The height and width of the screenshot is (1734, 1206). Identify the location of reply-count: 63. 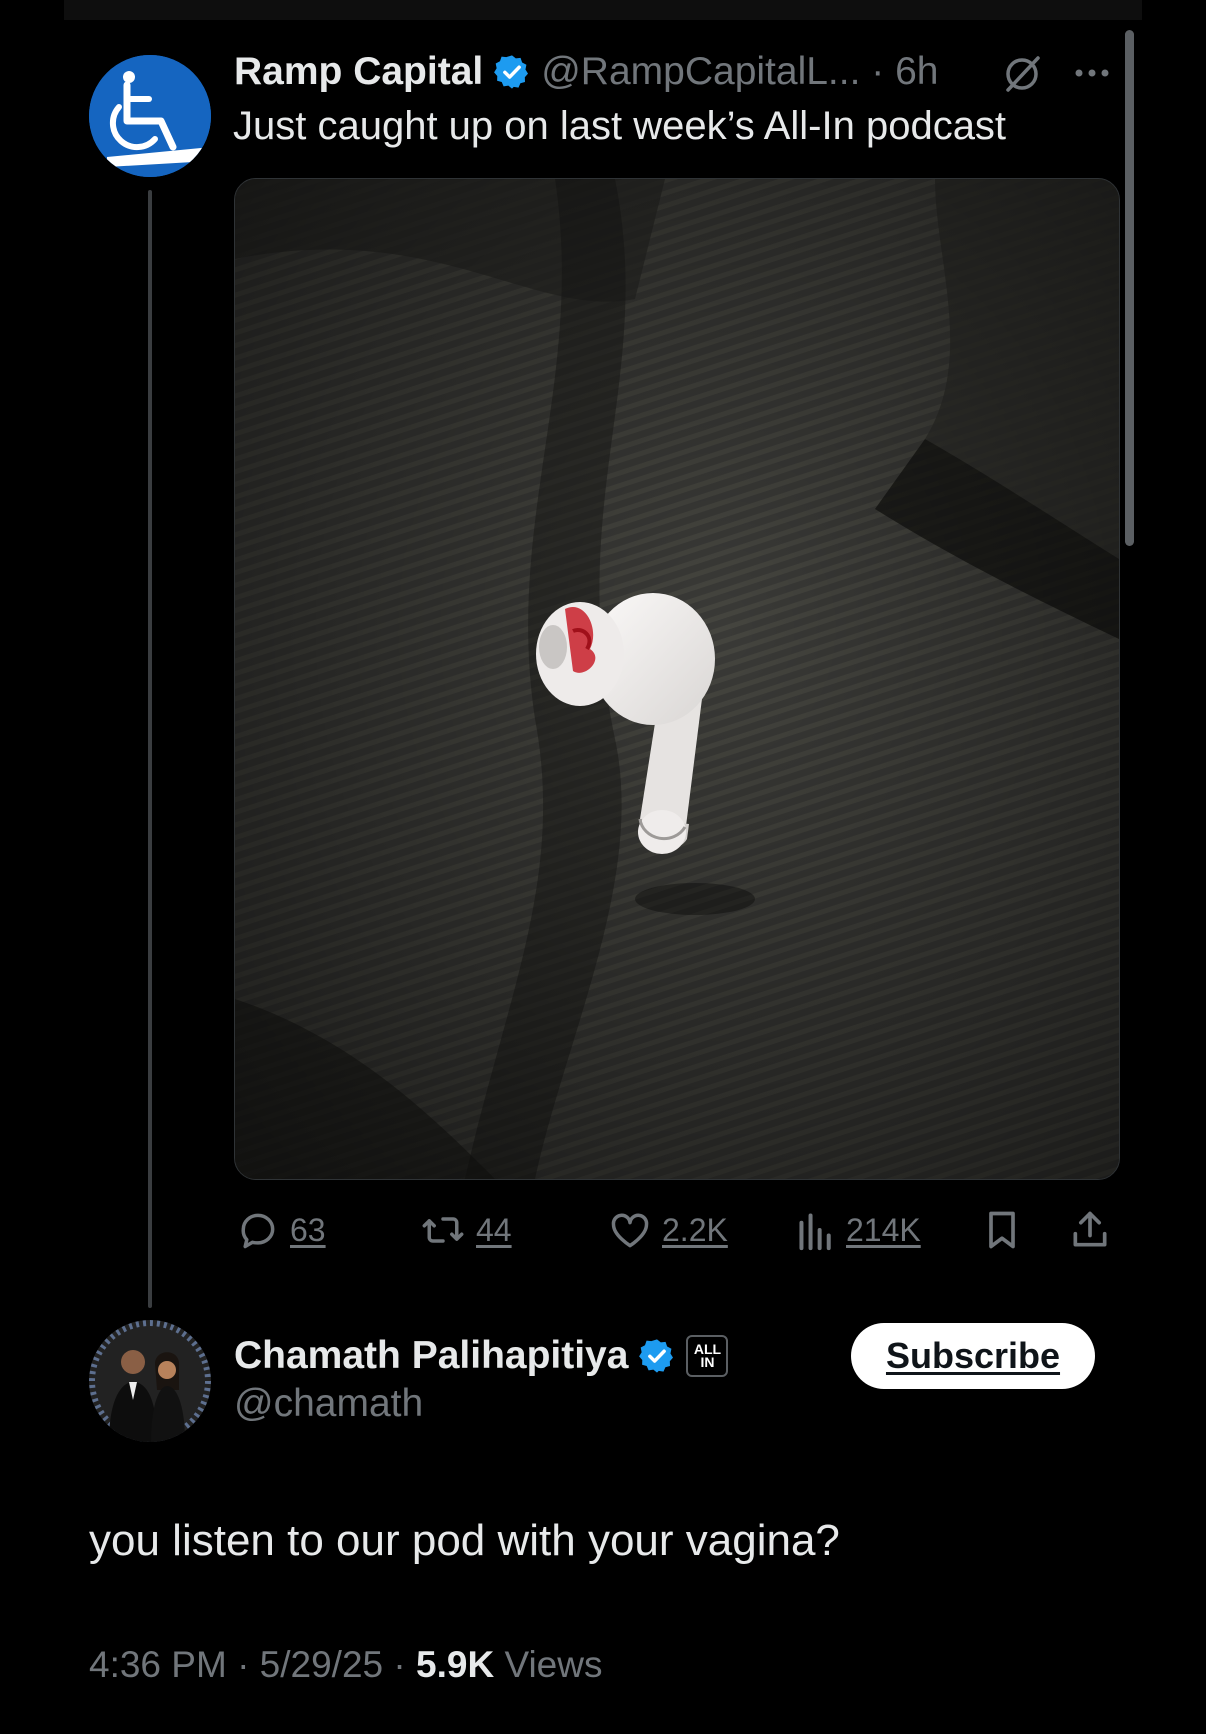
(308, 1229).